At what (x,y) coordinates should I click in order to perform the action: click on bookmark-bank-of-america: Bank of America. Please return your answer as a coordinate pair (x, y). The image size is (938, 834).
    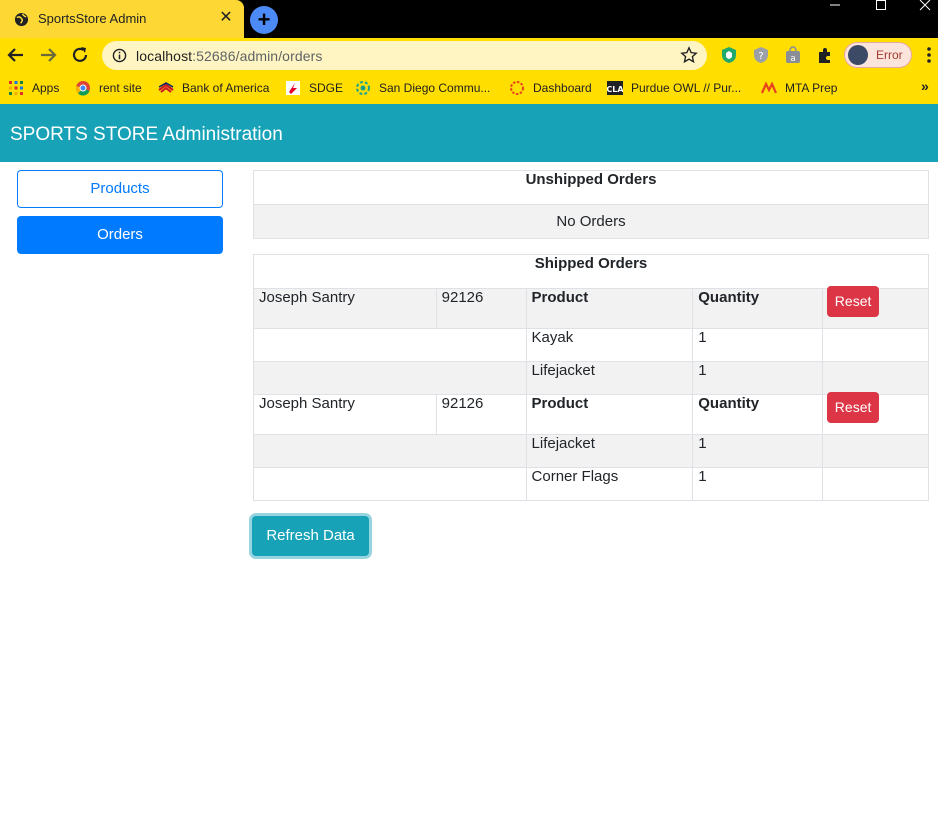
    Looking at the image, I should click on (215, 88).